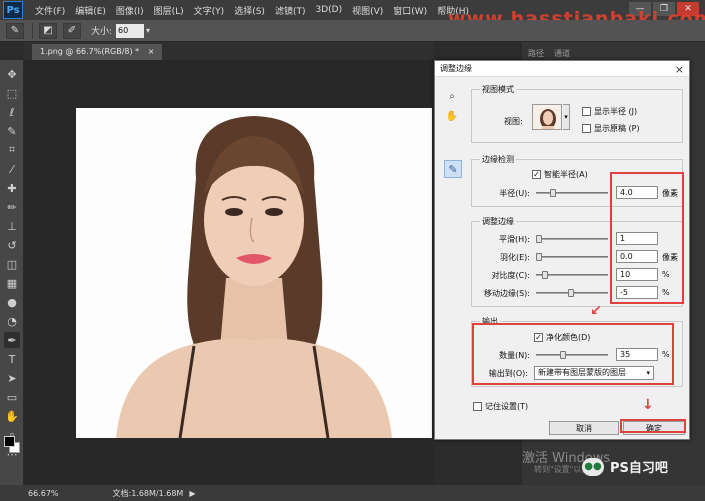 The width and height of the screenshot is (705, 501). What do you see at coordinates (12, 188) in the screenshot?
I see `healing-tool-icon: ✚` at bounding box center [12, 188].